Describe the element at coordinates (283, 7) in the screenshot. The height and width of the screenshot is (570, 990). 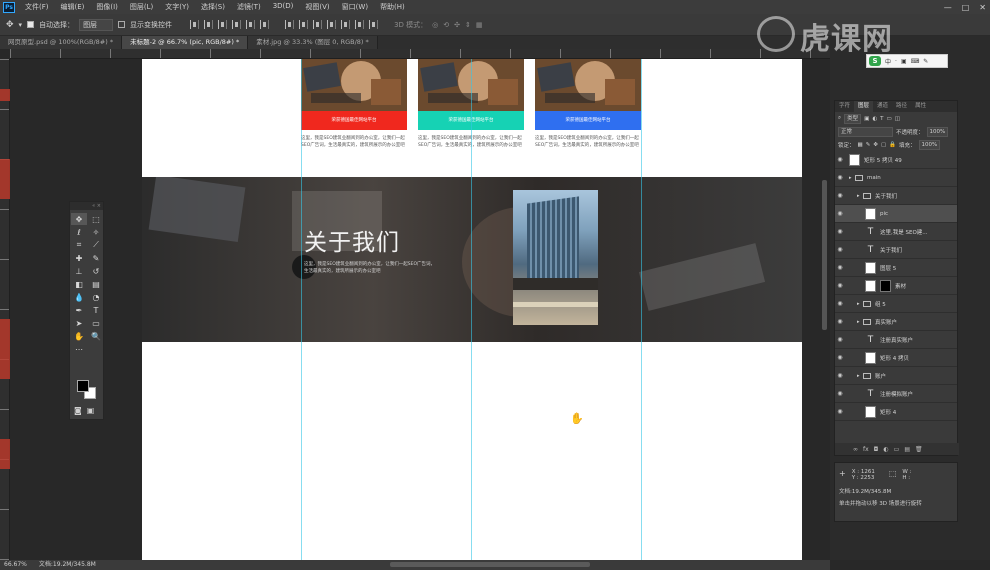
I see `menu-item: 3D(D)` at that location.